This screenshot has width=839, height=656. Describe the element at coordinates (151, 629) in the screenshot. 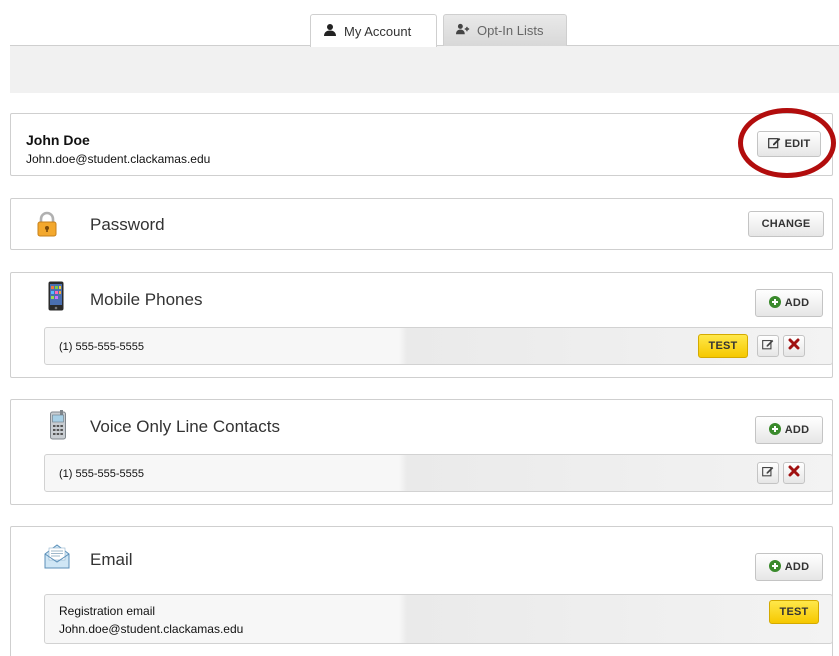

I see `email-address: John.doe@student.clackamas.edu` at that location.